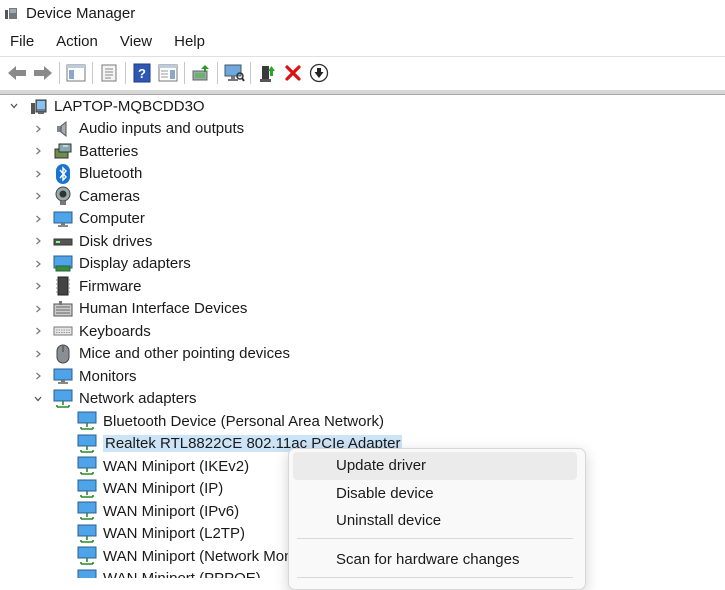  What do you see at coordinates (63, 286) in the screenshot?
I see `chip-icon` at bounding box center [63, 286].